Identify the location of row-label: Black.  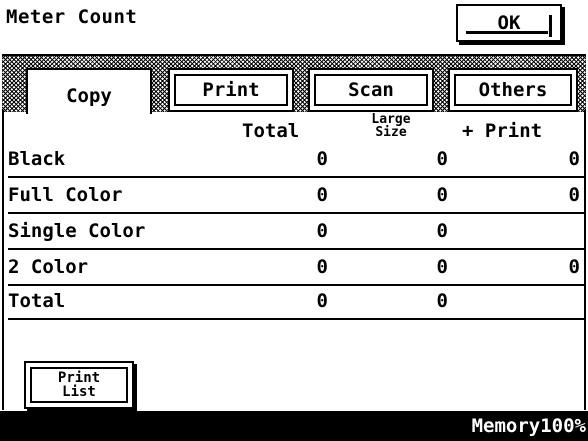
(37, 159).